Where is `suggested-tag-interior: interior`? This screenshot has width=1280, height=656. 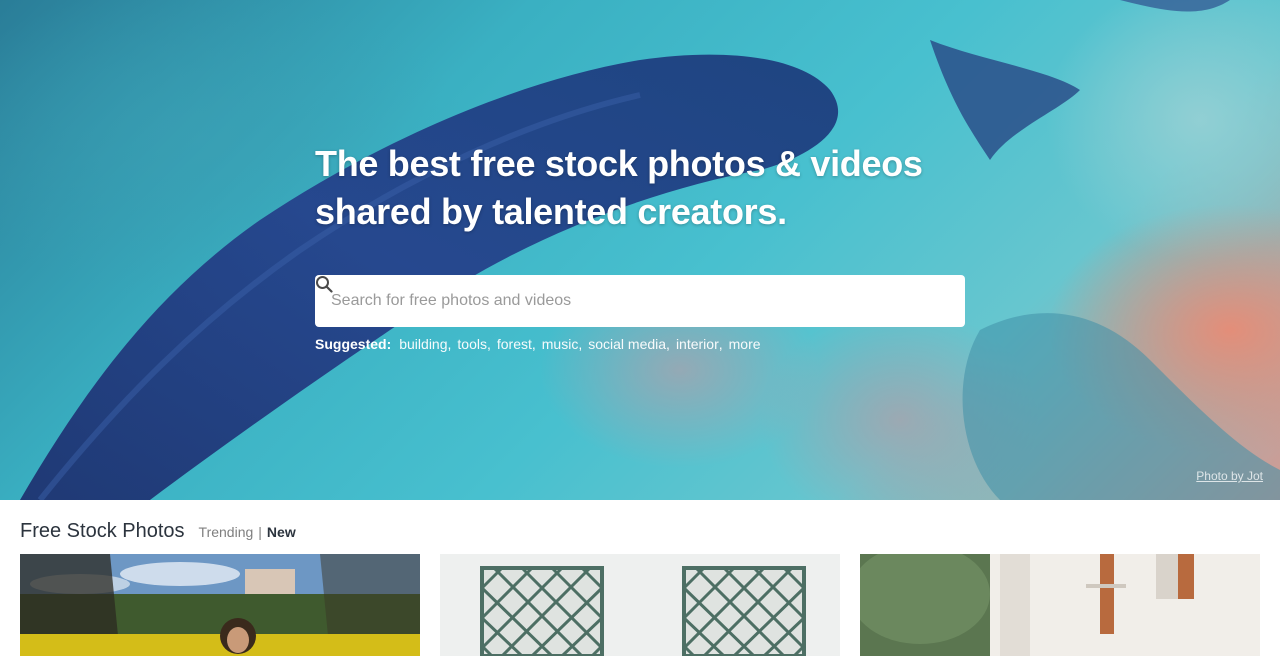
suggested-tag-interior: interior is located at coordinates (697, 344).